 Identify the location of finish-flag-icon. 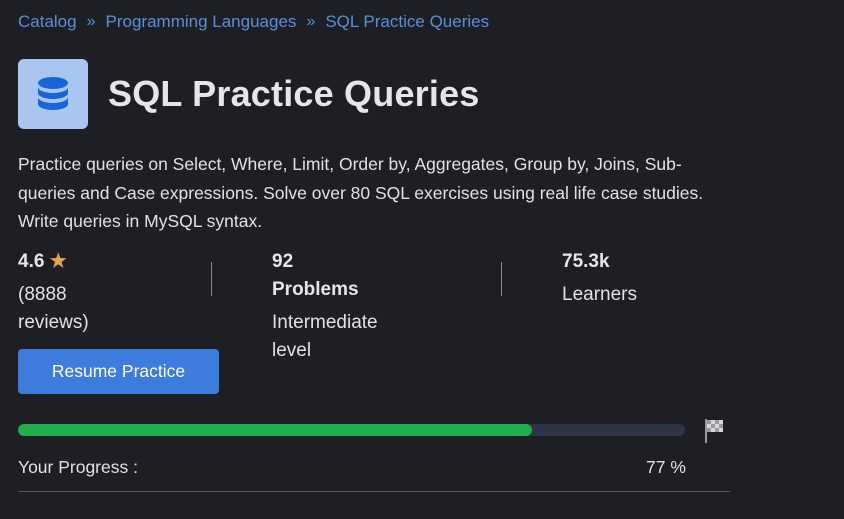
(714, 431).